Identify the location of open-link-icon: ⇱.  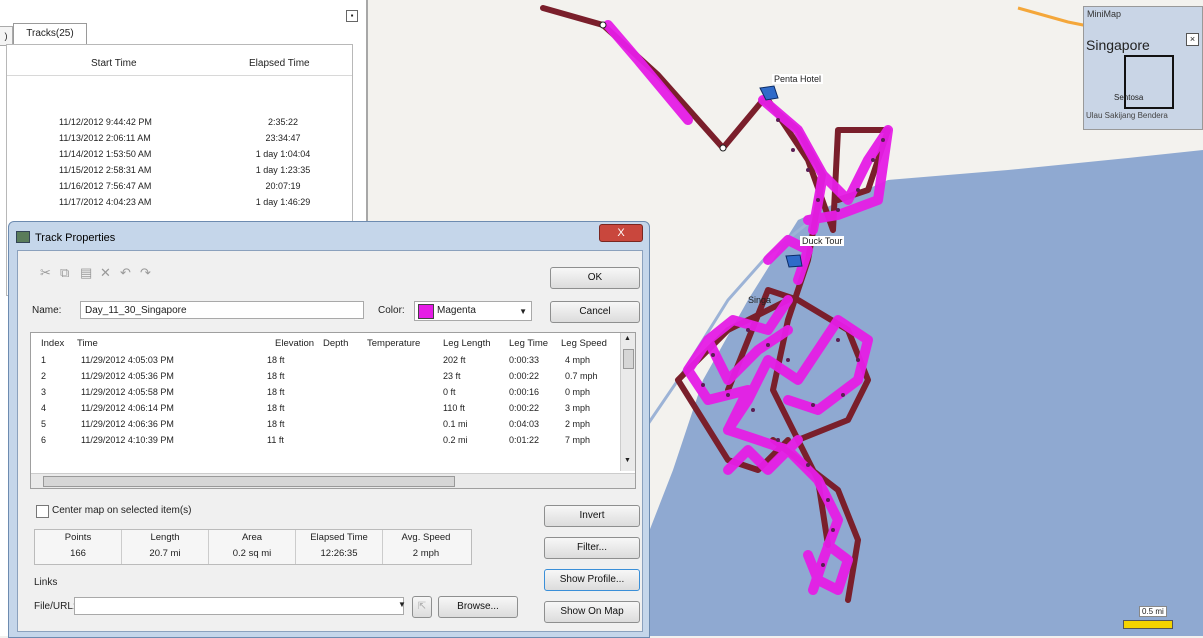
(422, 607).